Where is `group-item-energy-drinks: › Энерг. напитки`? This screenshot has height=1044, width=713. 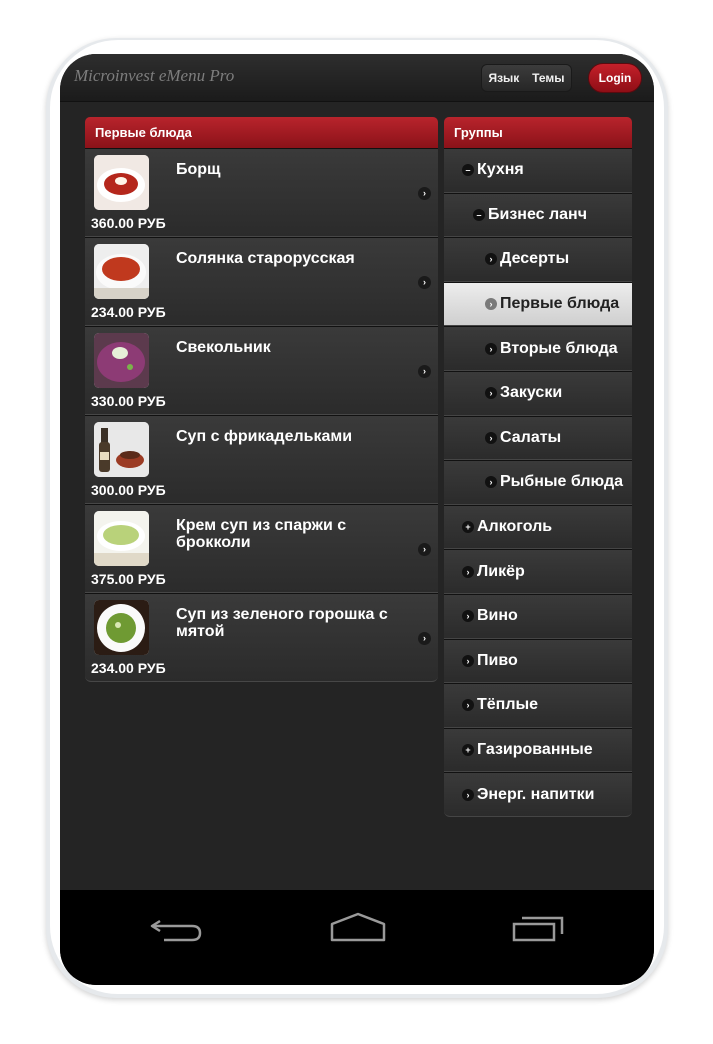
group-item-energy-drinks: › Энерг. напитки is located at coordinates (538, 794).